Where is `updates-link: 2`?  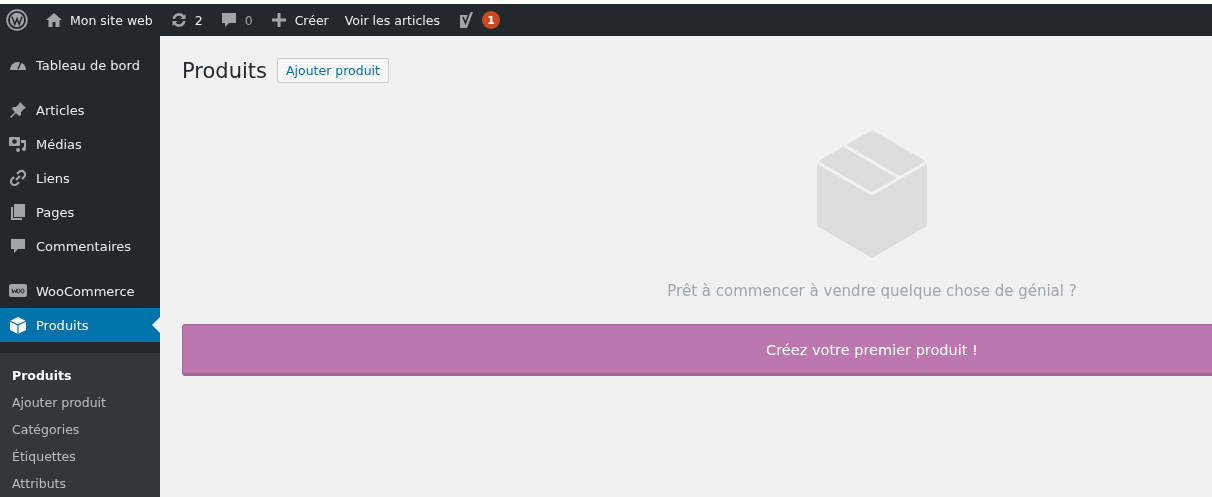
updates-link: 2 is located at coordinates (185, 20).